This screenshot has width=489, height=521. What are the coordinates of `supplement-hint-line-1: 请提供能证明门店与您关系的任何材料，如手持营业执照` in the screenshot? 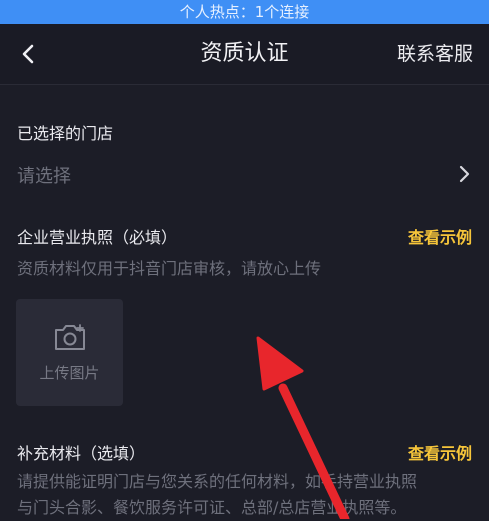 It's located at (217, 481).